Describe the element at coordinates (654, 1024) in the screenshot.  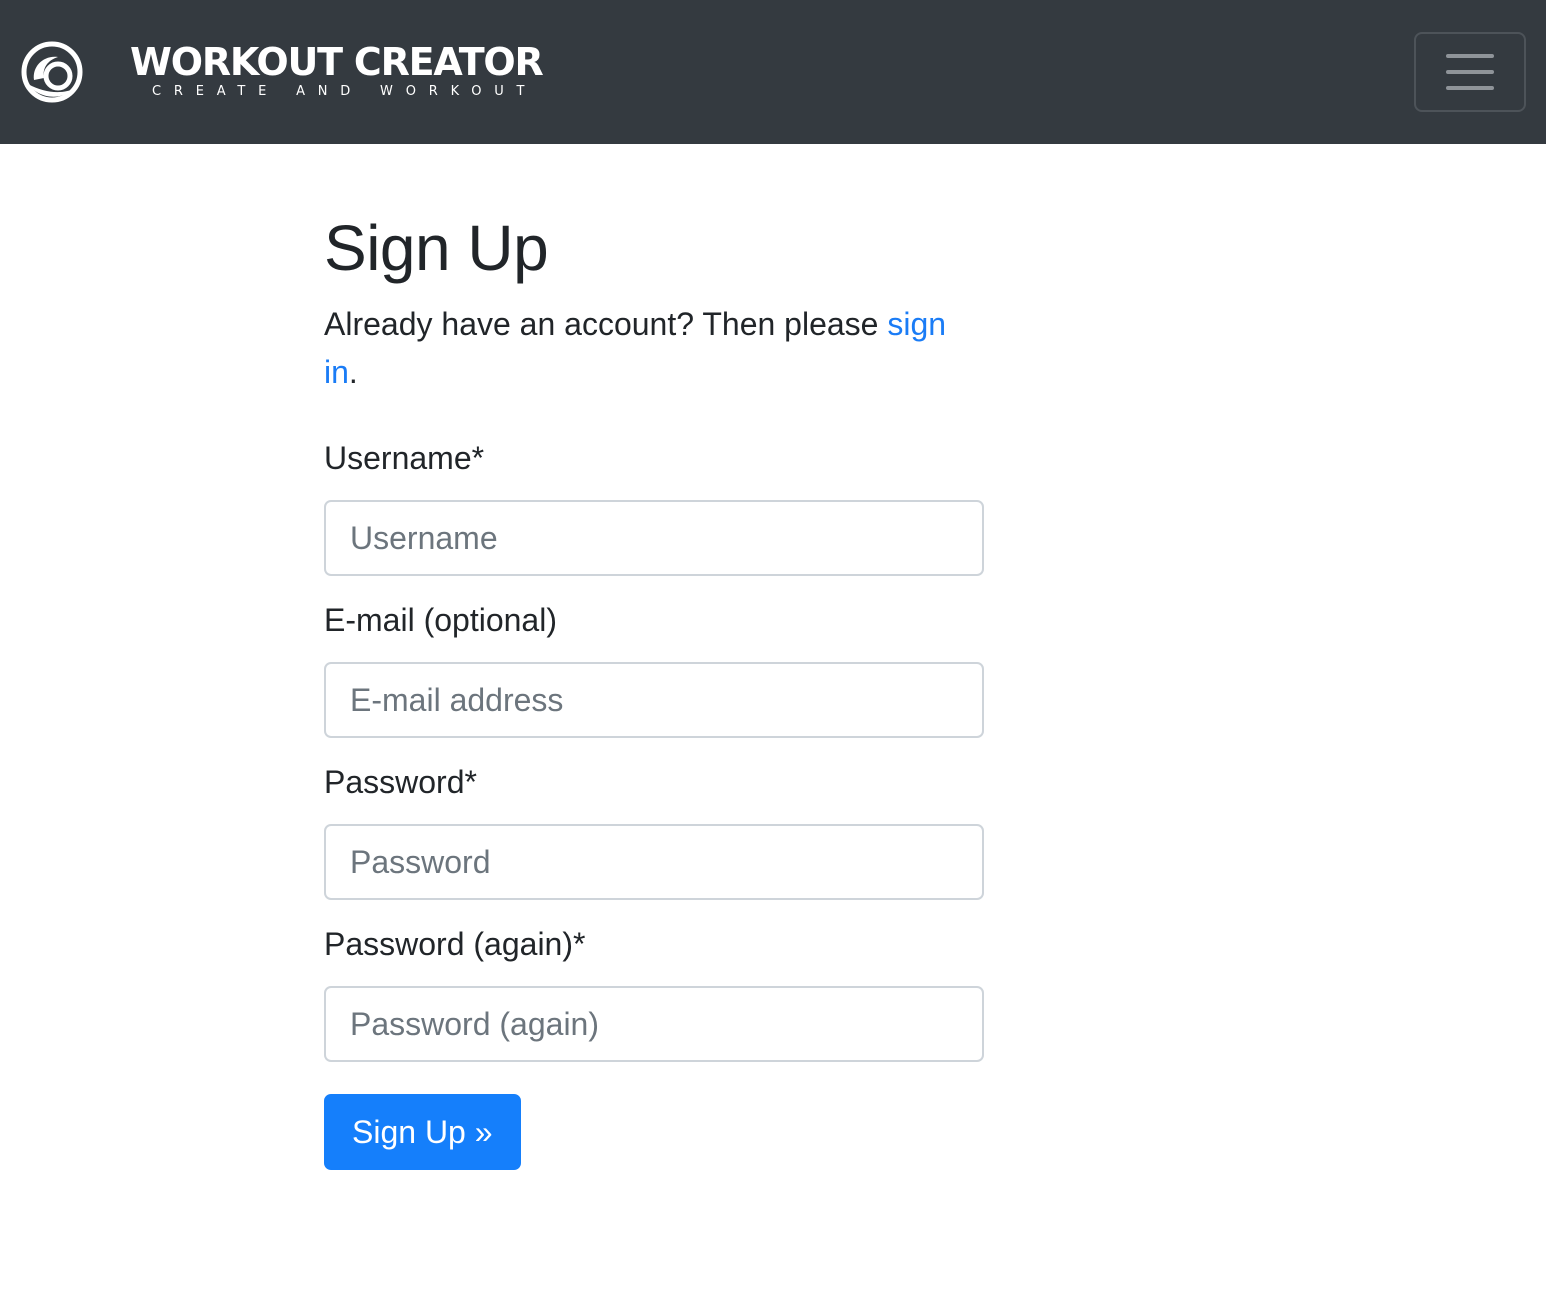
I see `password-again-input` at that location.